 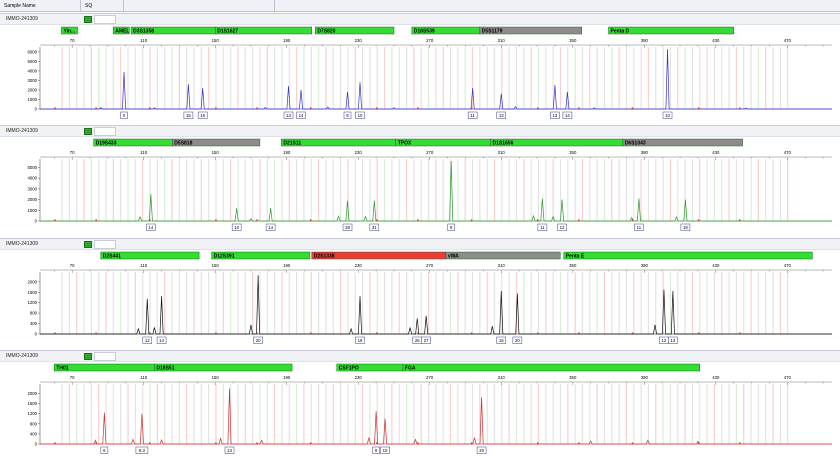 I want to click on locus-name: TH01, so click(x=62, y=369).